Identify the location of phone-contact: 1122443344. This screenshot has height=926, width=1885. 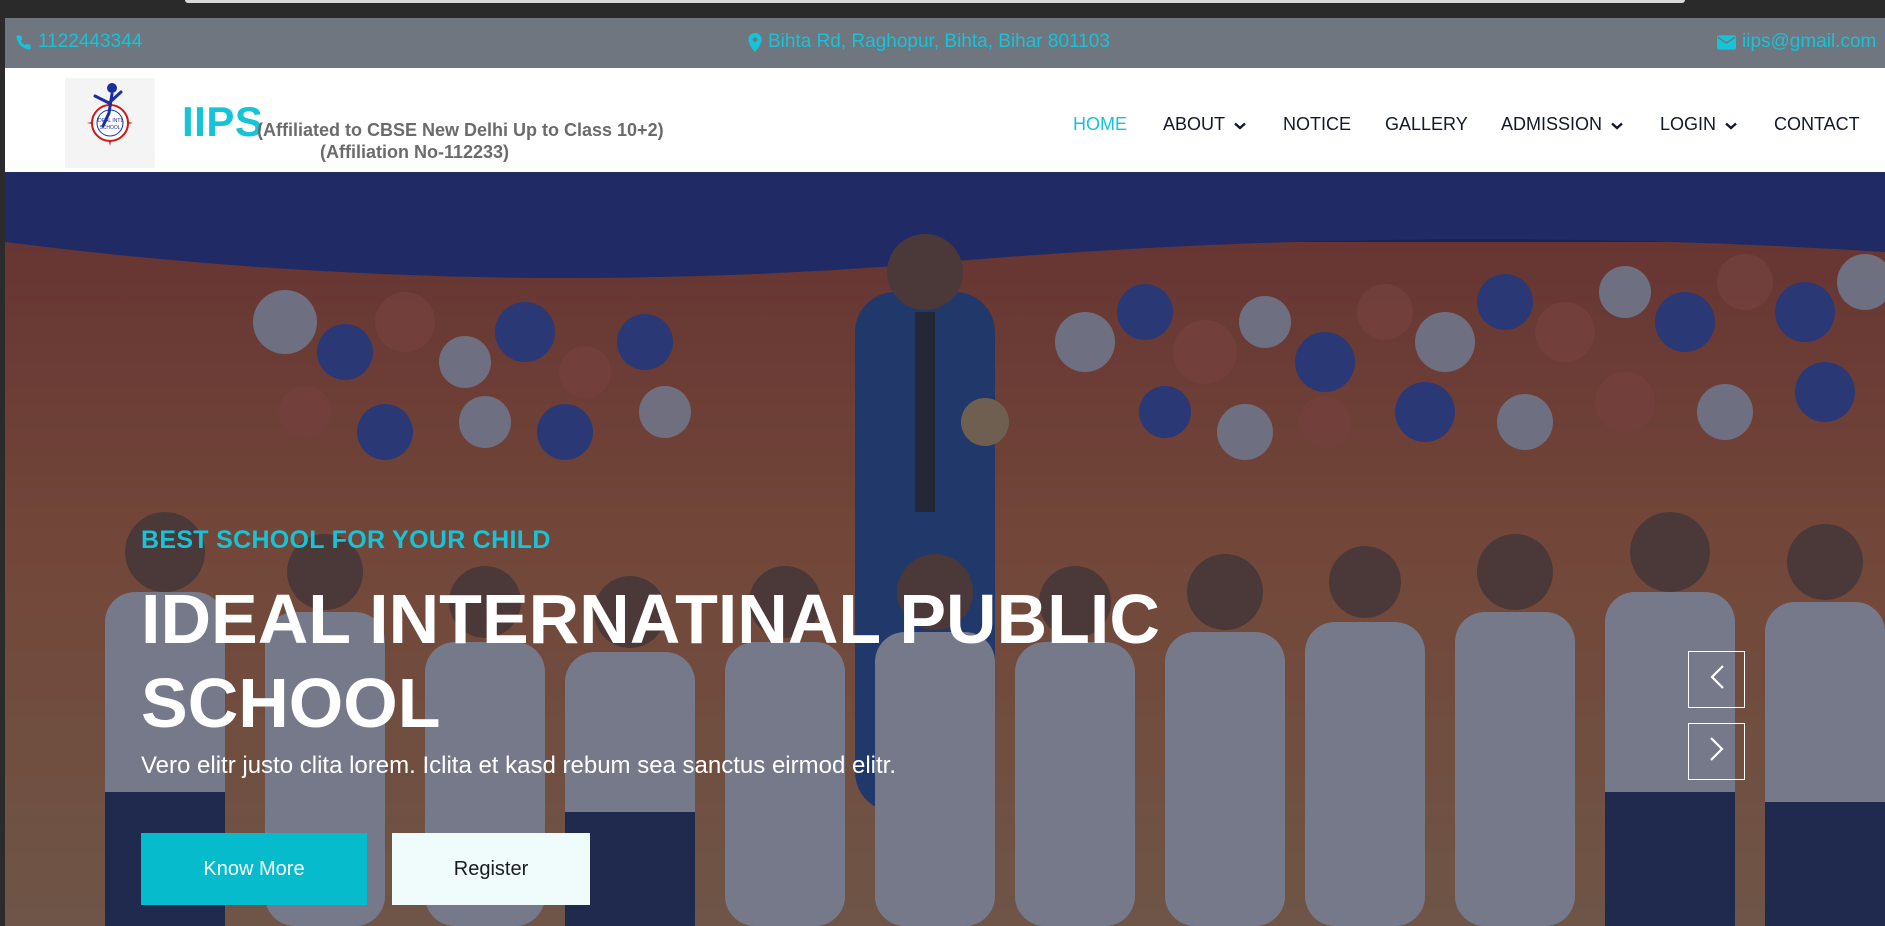
(78, 42).